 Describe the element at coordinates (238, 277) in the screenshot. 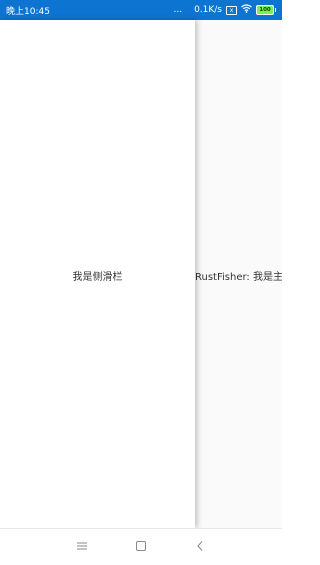

I see `main-content-text: RustFisher: 我是主` at that location.